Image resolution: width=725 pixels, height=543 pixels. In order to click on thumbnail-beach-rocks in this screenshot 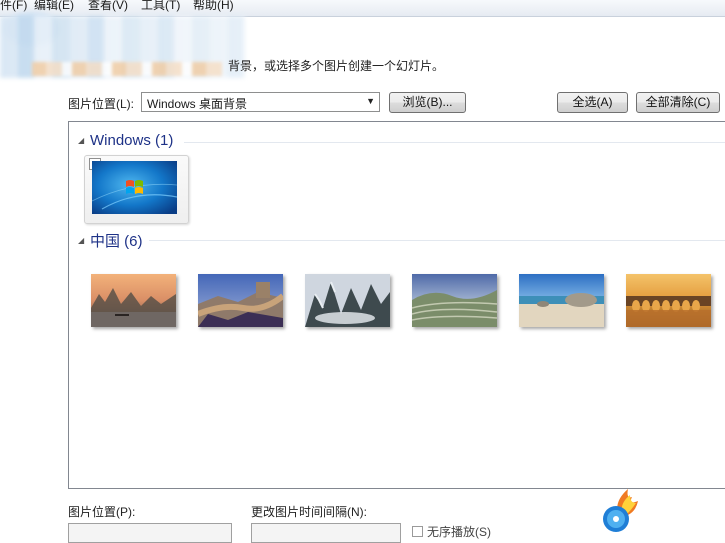, I will do `click(561, 300)`.